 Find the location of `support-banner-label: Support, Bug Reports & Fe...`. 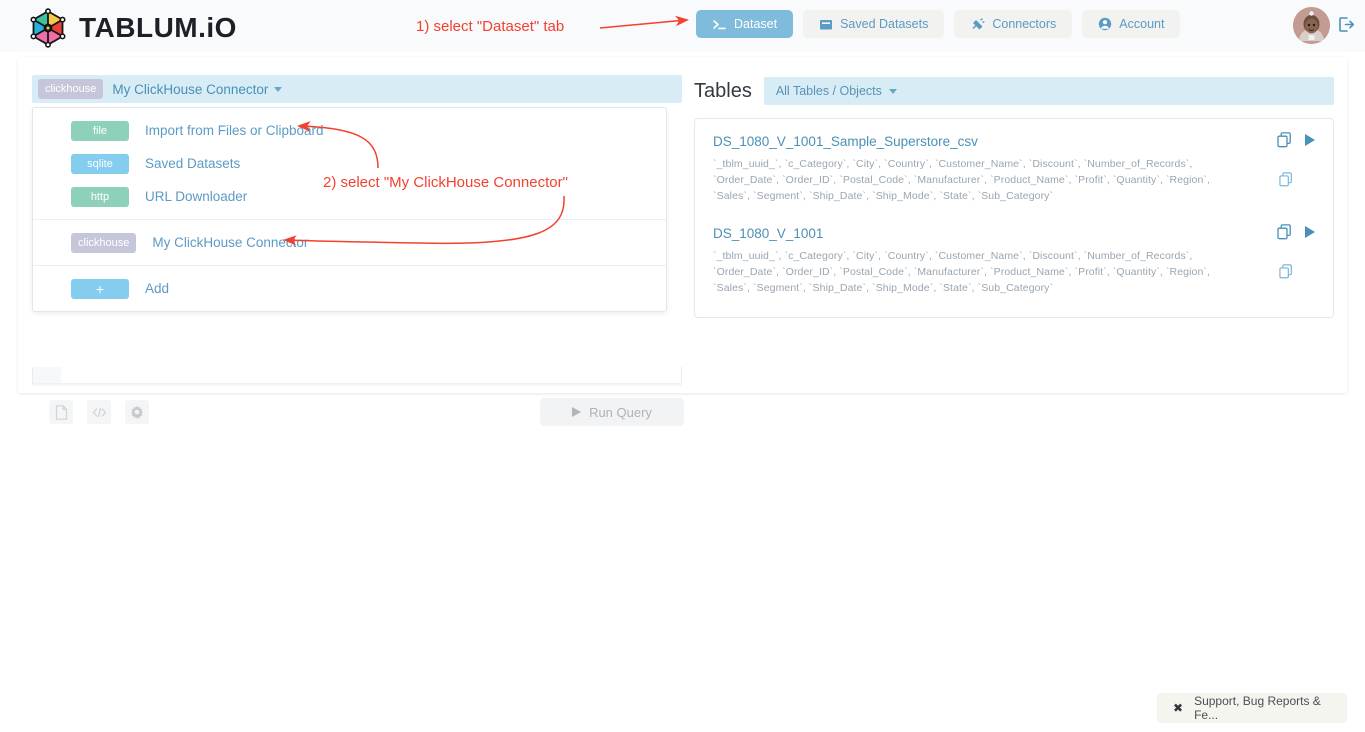

support-banner-label: Support, Bug Reports & Fe... is located at coordinates (1257, 708).